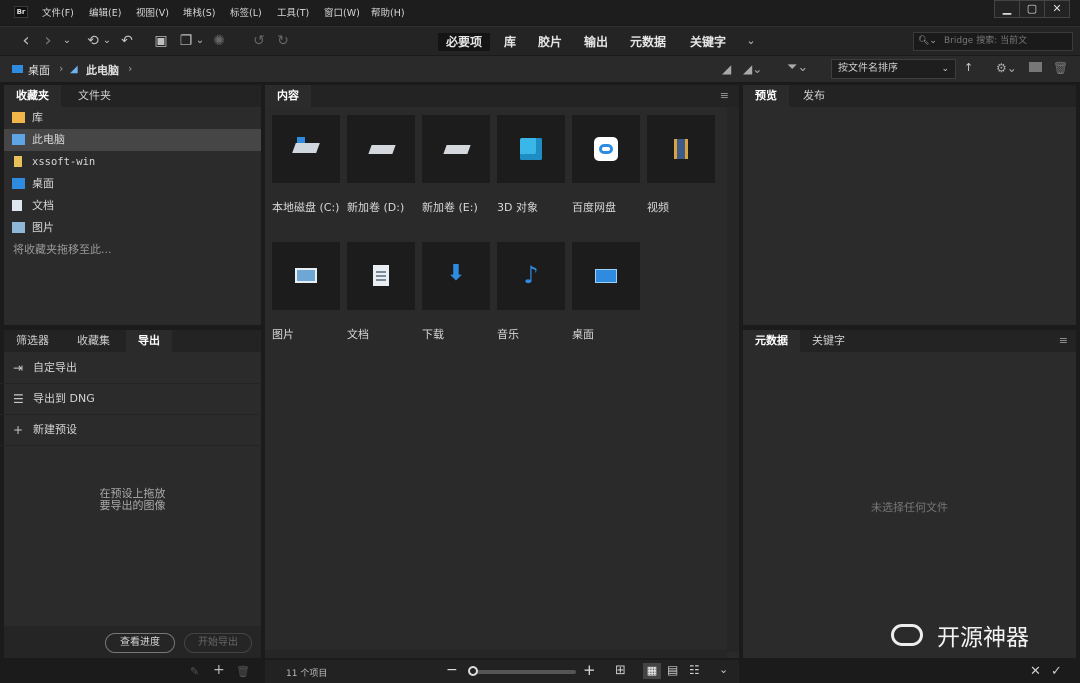 Image resolution: width=1080 pixels, height=683 pixels. Describe the element at coordinates (694, 670) in the screenshot. I see `list-view-icon: ☷` at that location.